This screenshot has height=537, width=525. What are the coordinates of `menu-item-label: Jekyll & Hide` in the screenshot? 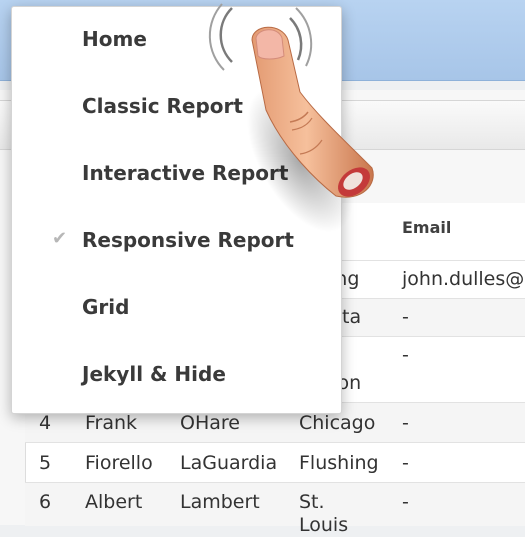 It's located at (154, 374).